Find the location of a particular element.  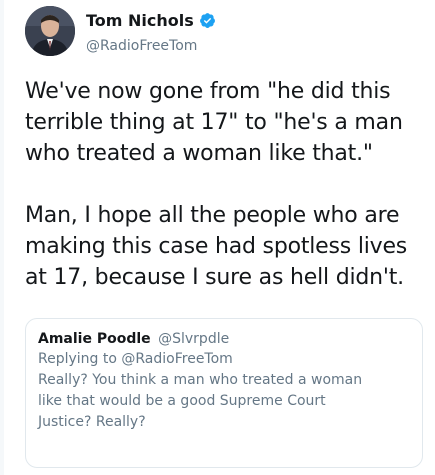

quoted-tweet-header: Amalie Poodle @Slvrpdle is located at coordinates (224, 339).